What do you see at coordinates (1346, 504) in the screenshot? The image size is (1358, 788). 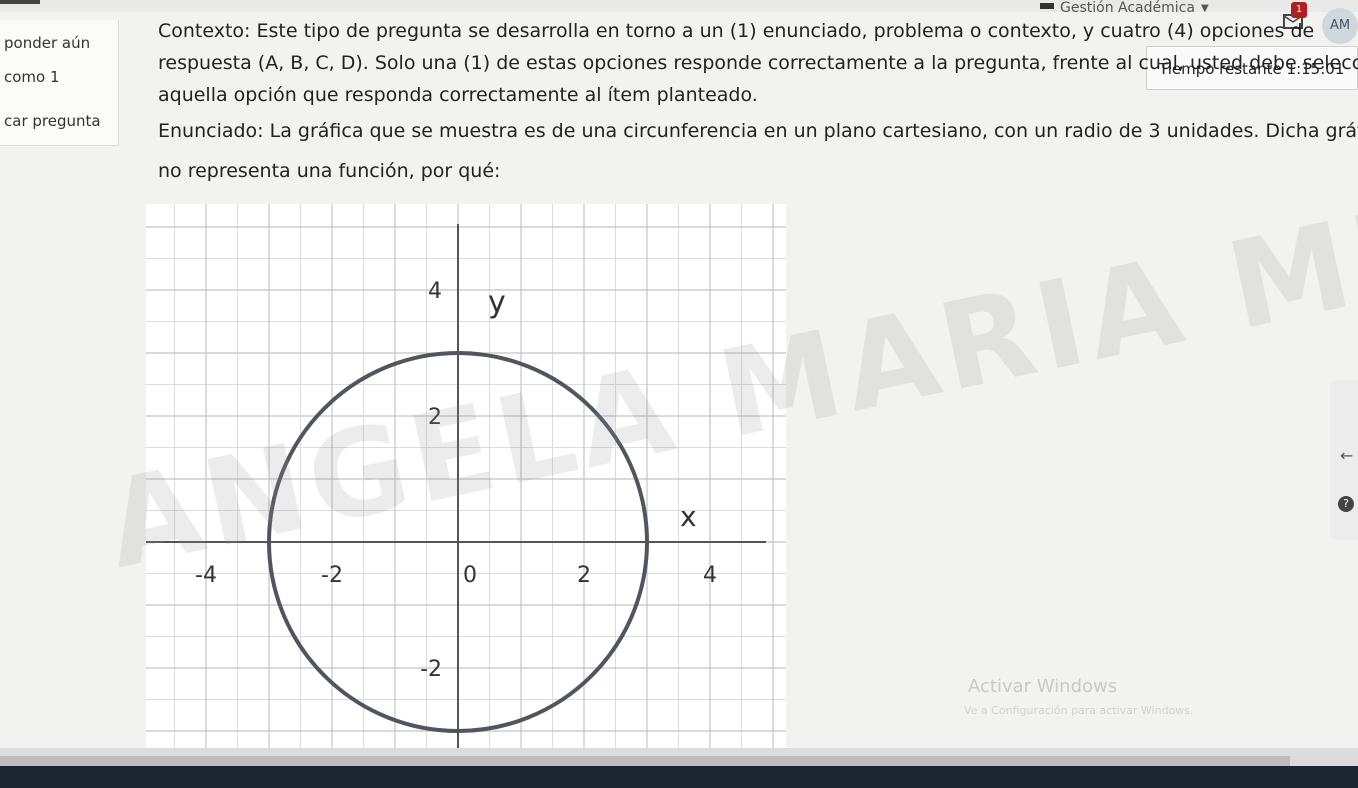 I see `help-icon: ?` at bounding box center [1346, 504].